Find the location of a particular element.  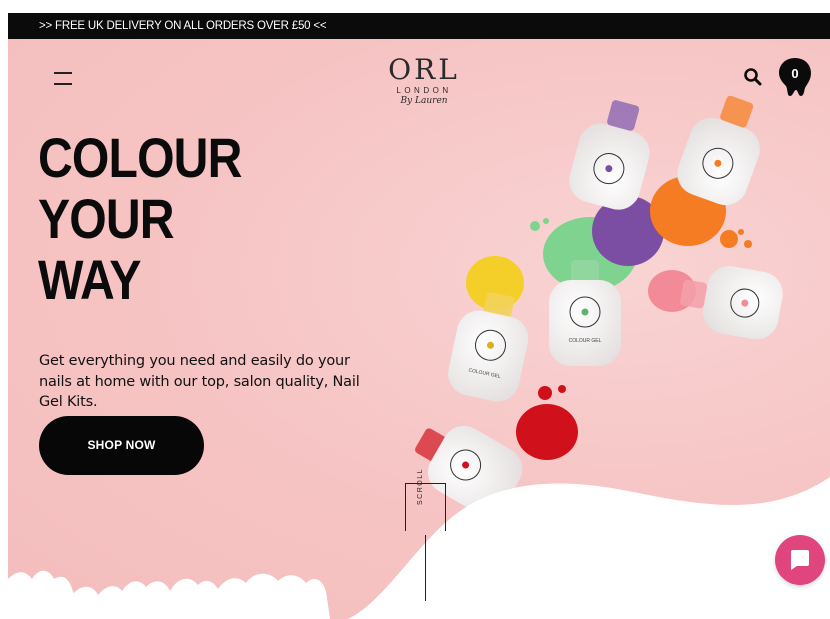

scroll-indicator is located at coordinates (425, 507).